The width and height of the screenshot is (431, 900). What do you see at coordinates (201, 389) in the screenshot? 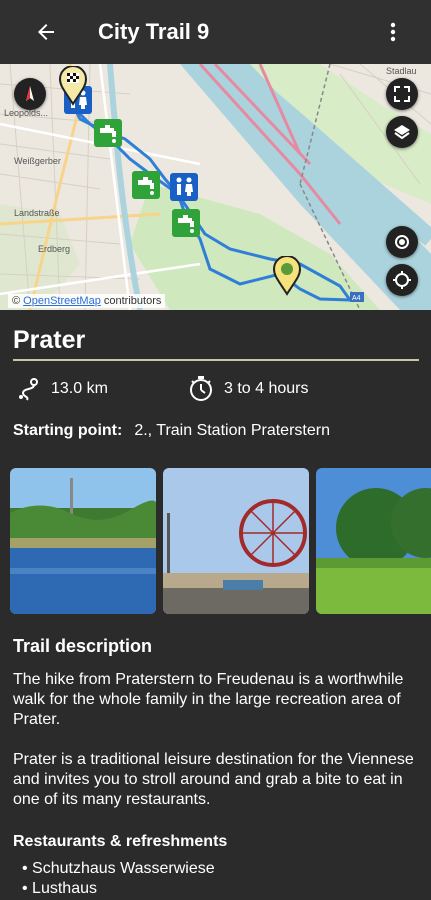
I see `stopwatch-icon` at bounding box center [201, 389].